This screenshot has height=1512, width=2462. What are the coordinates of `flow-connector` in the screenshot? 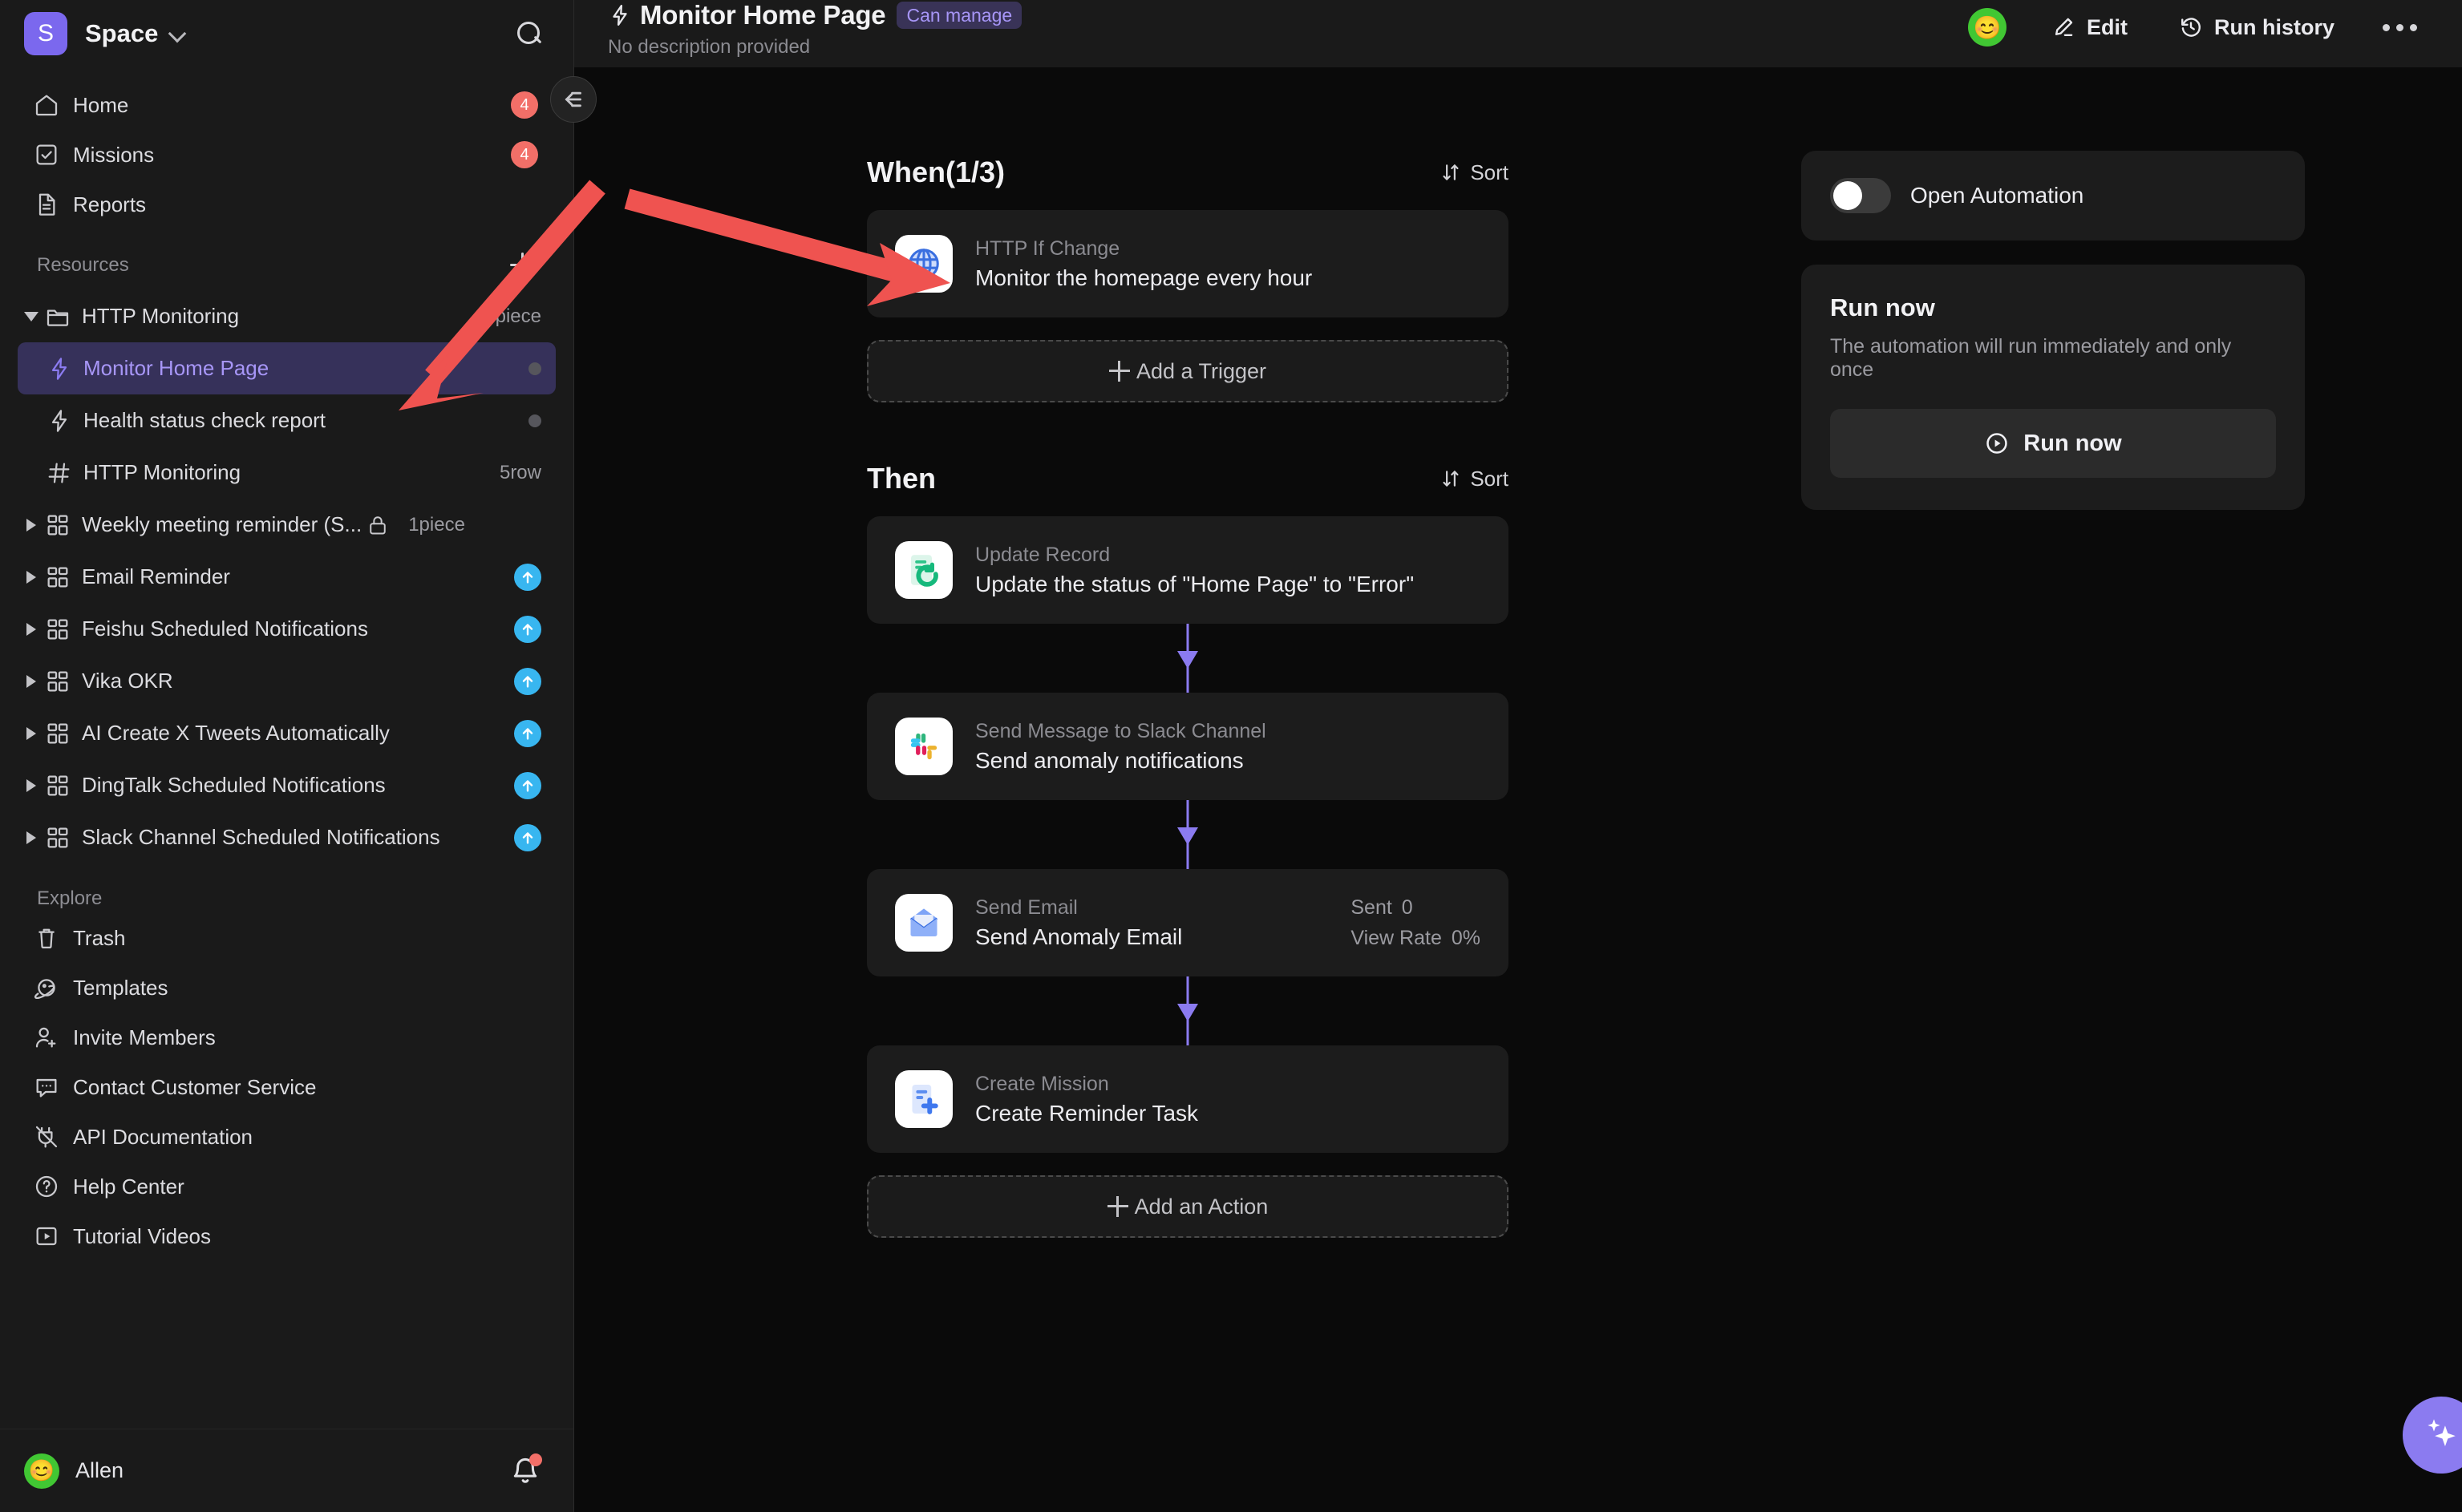 It's located at (1187, 834).